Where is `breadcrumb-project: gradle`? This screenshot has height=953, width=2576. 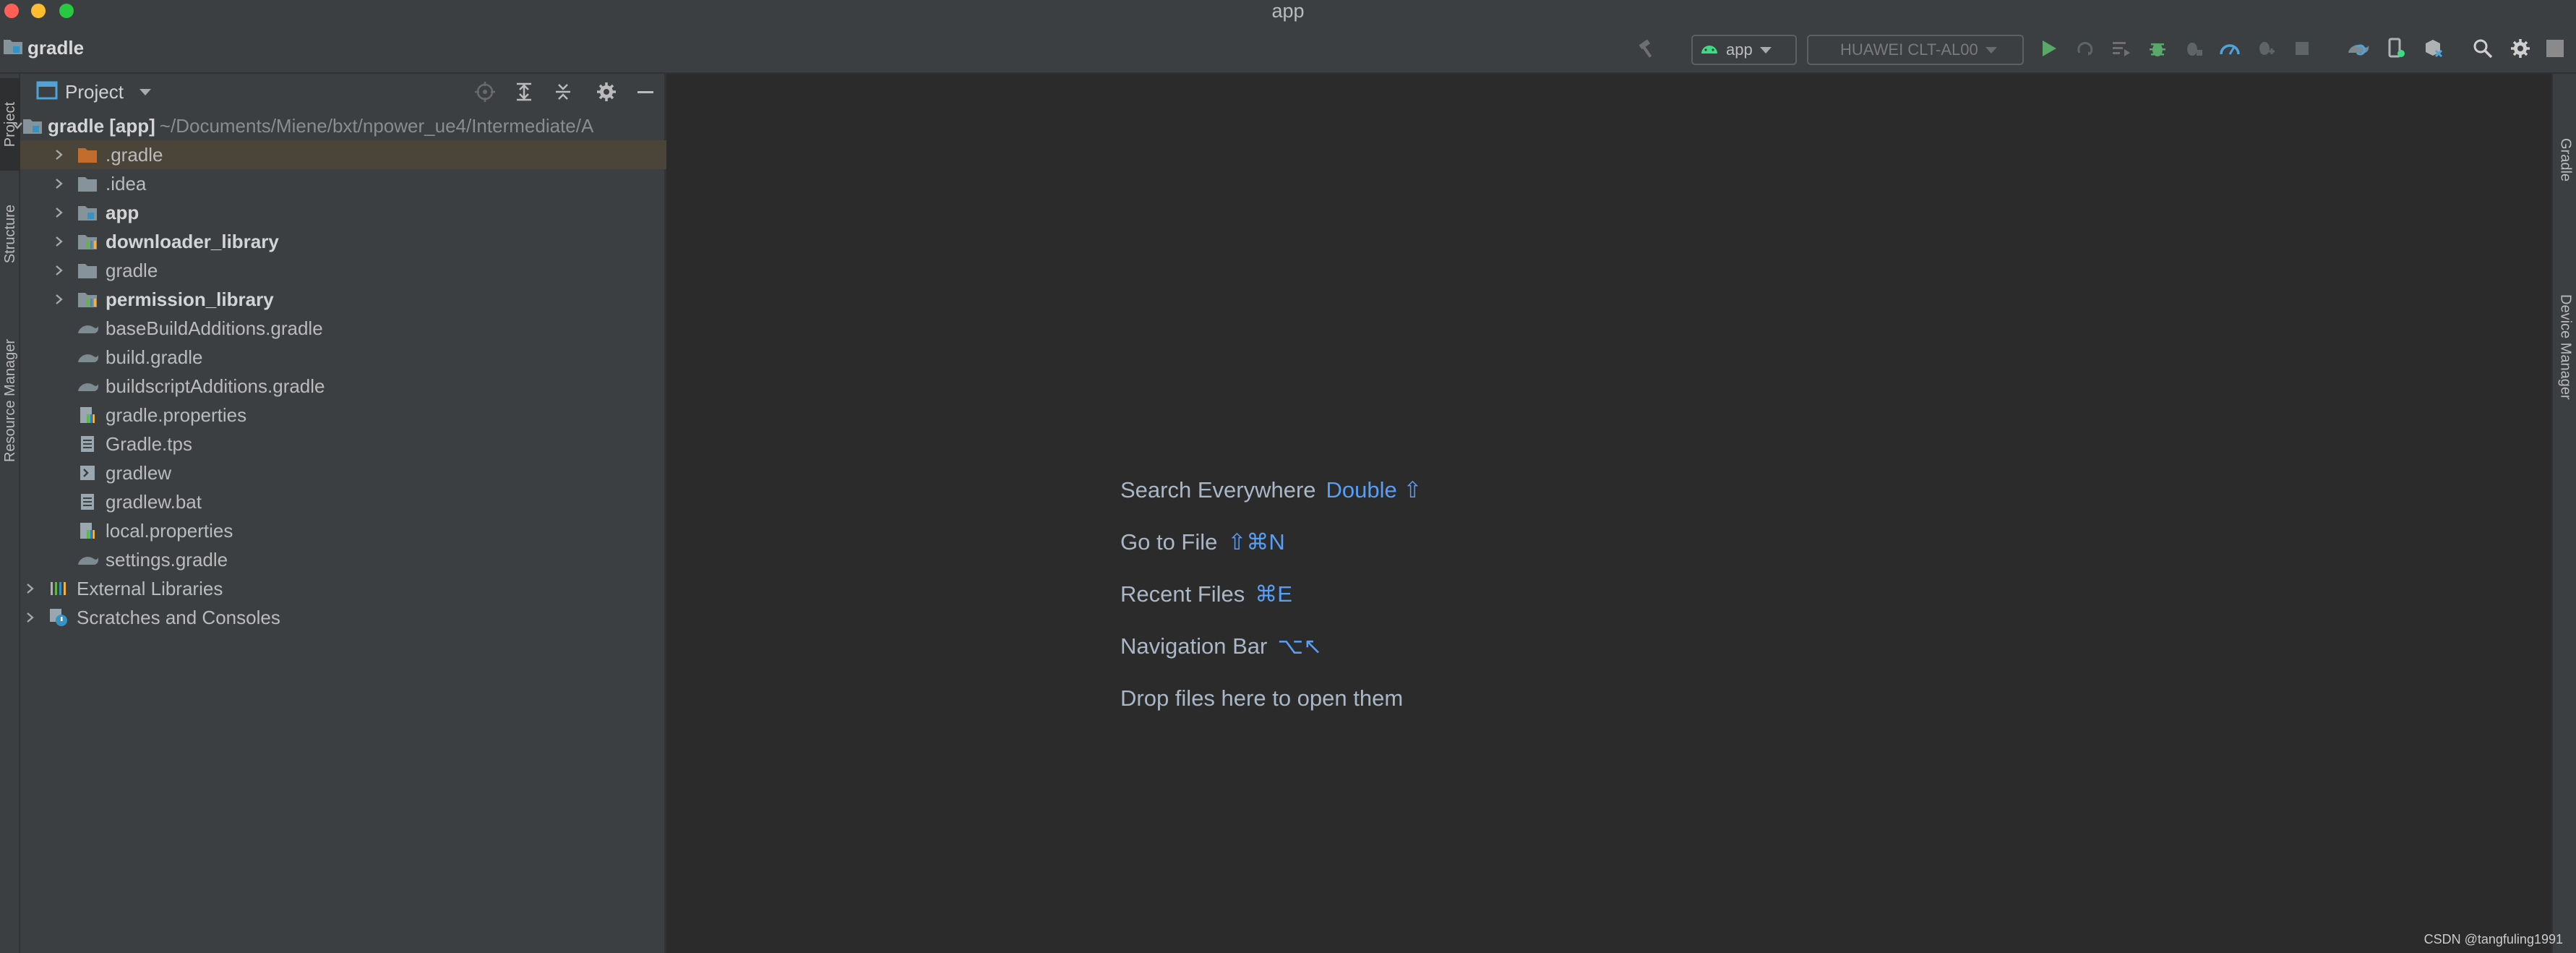
breadcrumb-project: gradle is located at coordinates (56, 48).